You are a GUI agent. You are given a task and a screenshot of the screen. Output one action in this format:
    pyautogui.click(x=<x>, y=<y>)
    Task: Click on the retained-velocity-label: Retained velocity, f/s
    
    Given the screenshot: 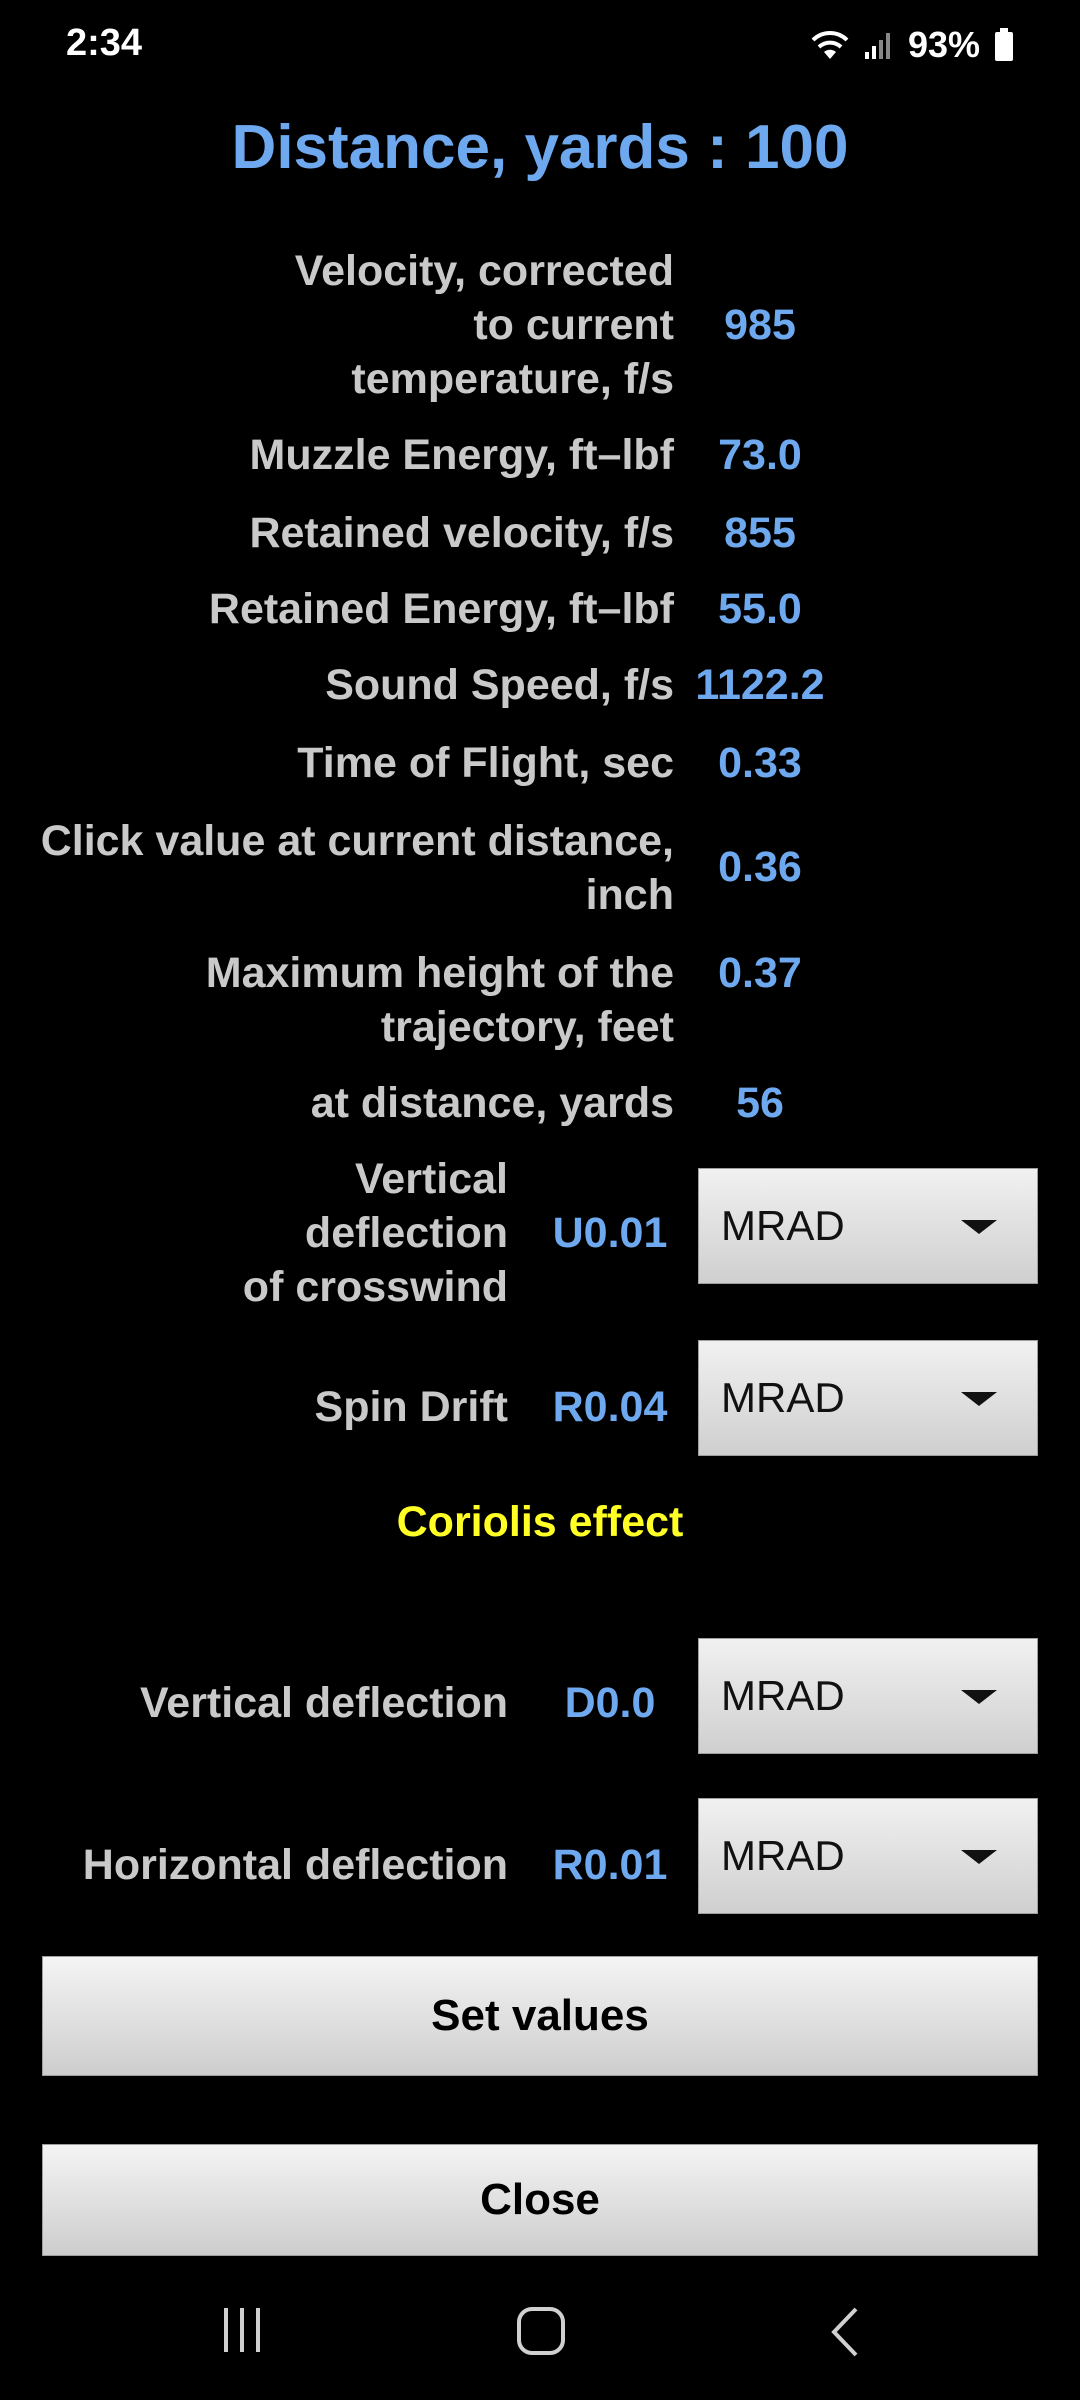 What is the action you would take?
    pyautogui.click(x=461, y=533)
    